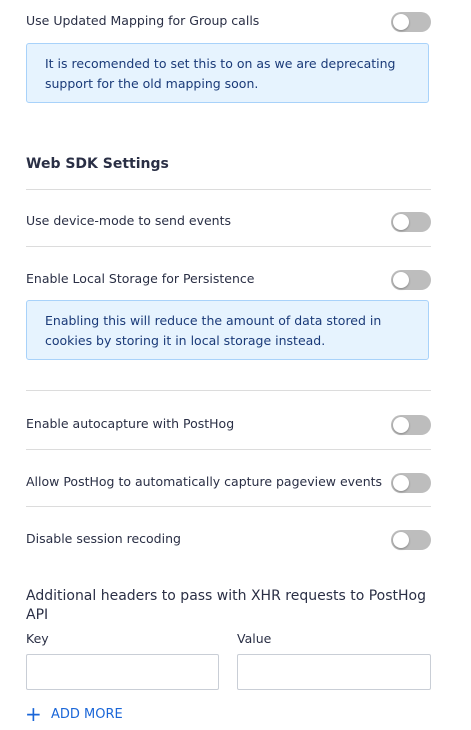  Describe the element at coordinates (254, 638) in the screenshot. I see `value-label: Value` at that location.